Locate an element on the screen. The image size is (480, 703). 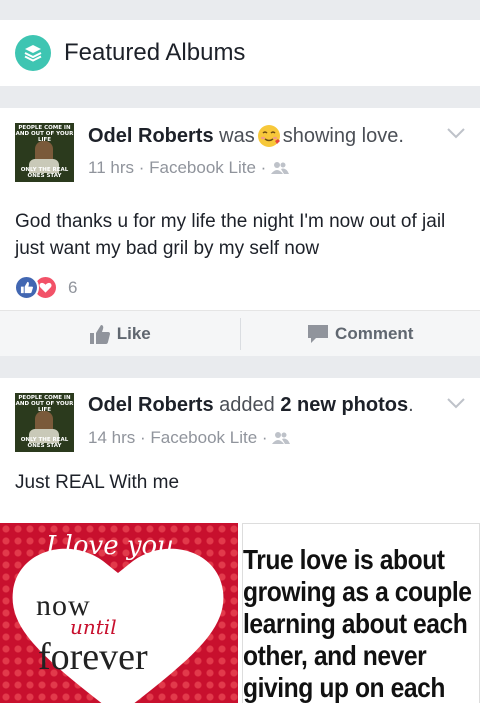
top-spacer is located at coordinates (240, 10).